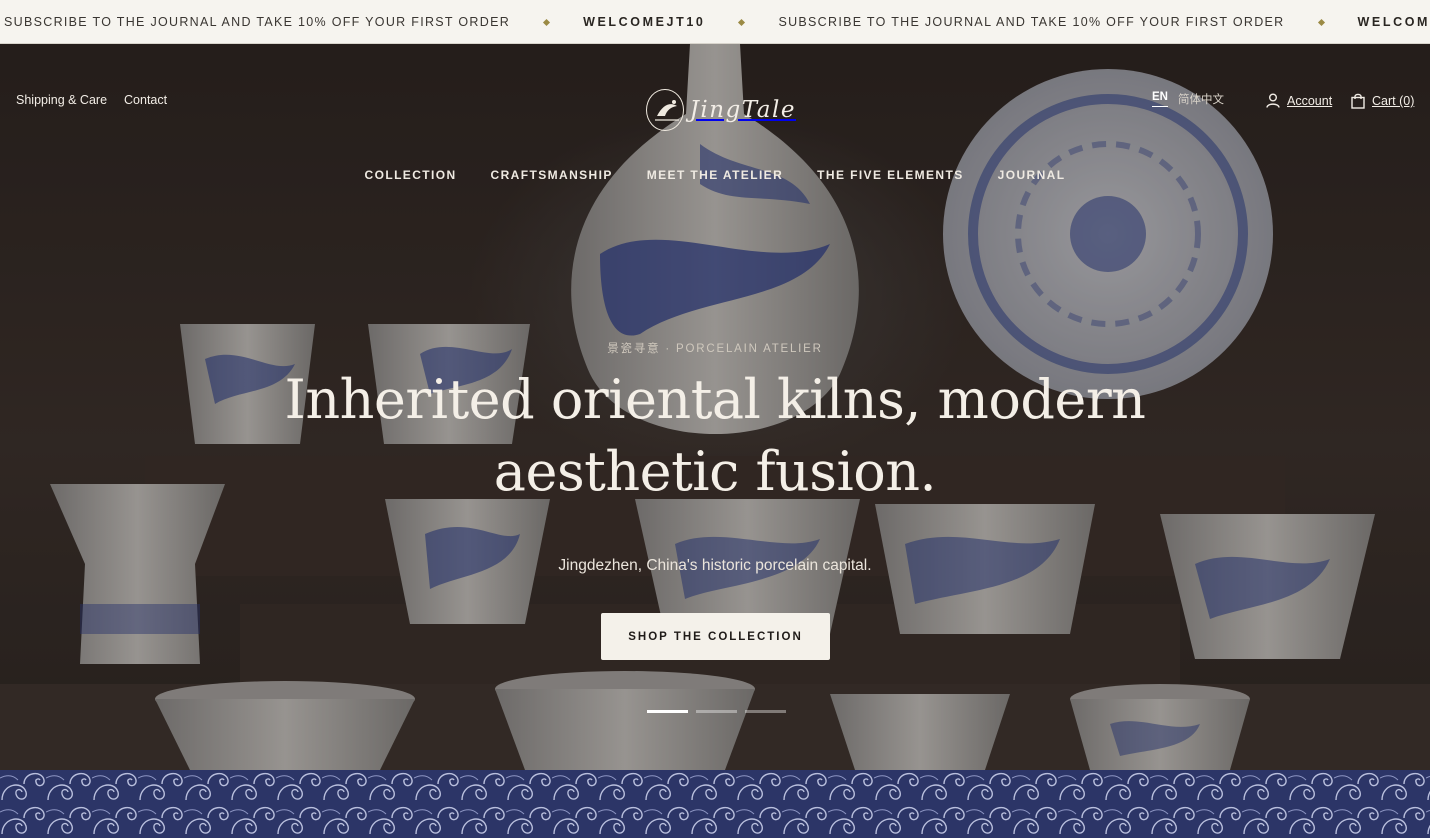  I want to click on nav-item-five-elements: THE FIVE ELEMENTS, so click(890, 175).